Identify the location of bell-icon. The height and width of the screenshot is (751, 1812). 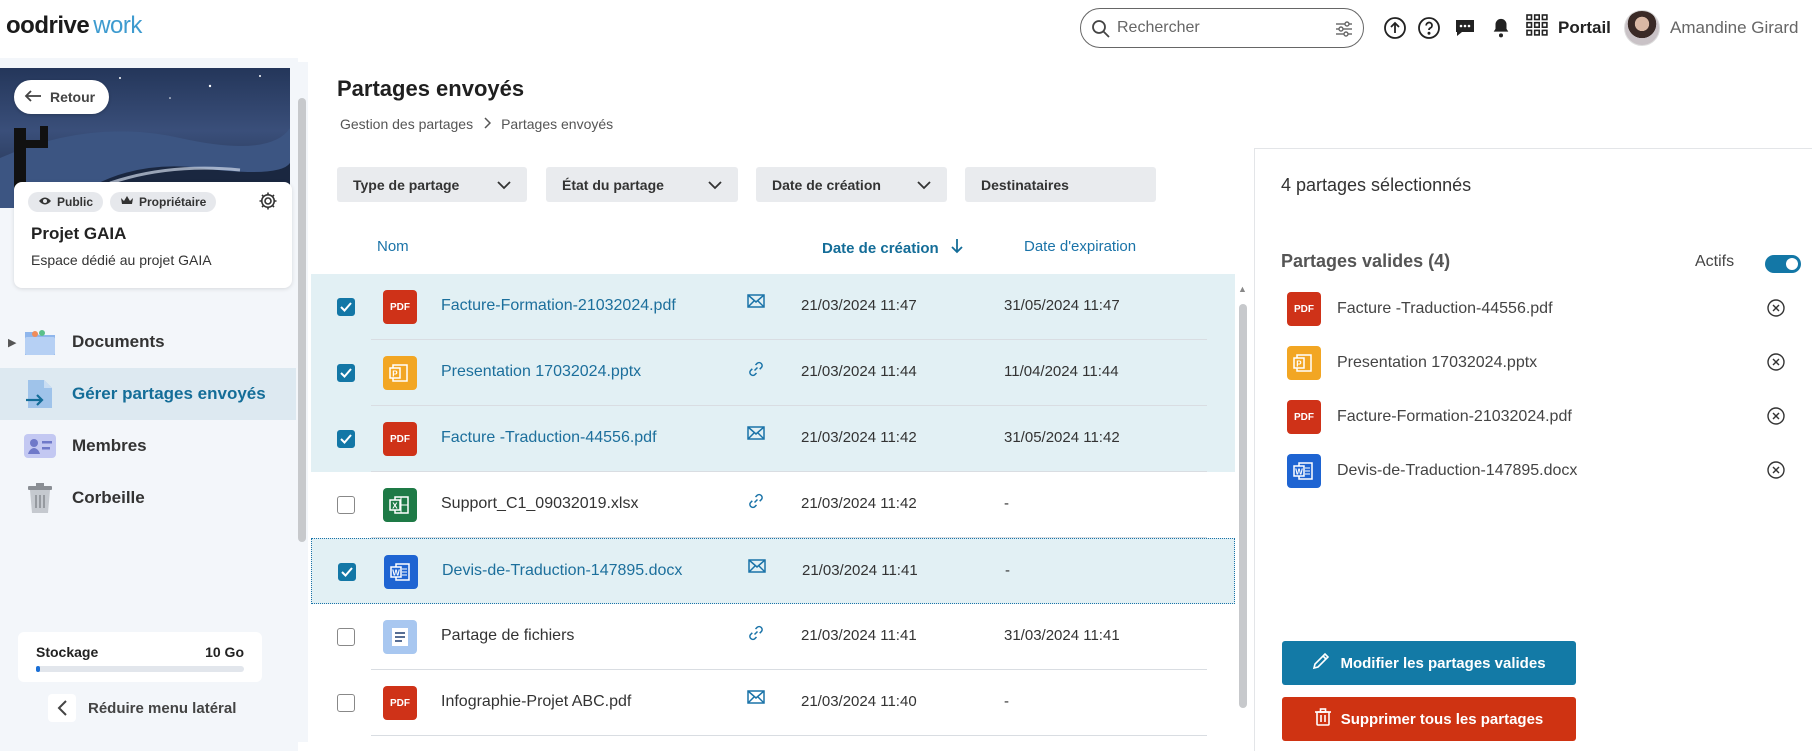
(1501, 28).